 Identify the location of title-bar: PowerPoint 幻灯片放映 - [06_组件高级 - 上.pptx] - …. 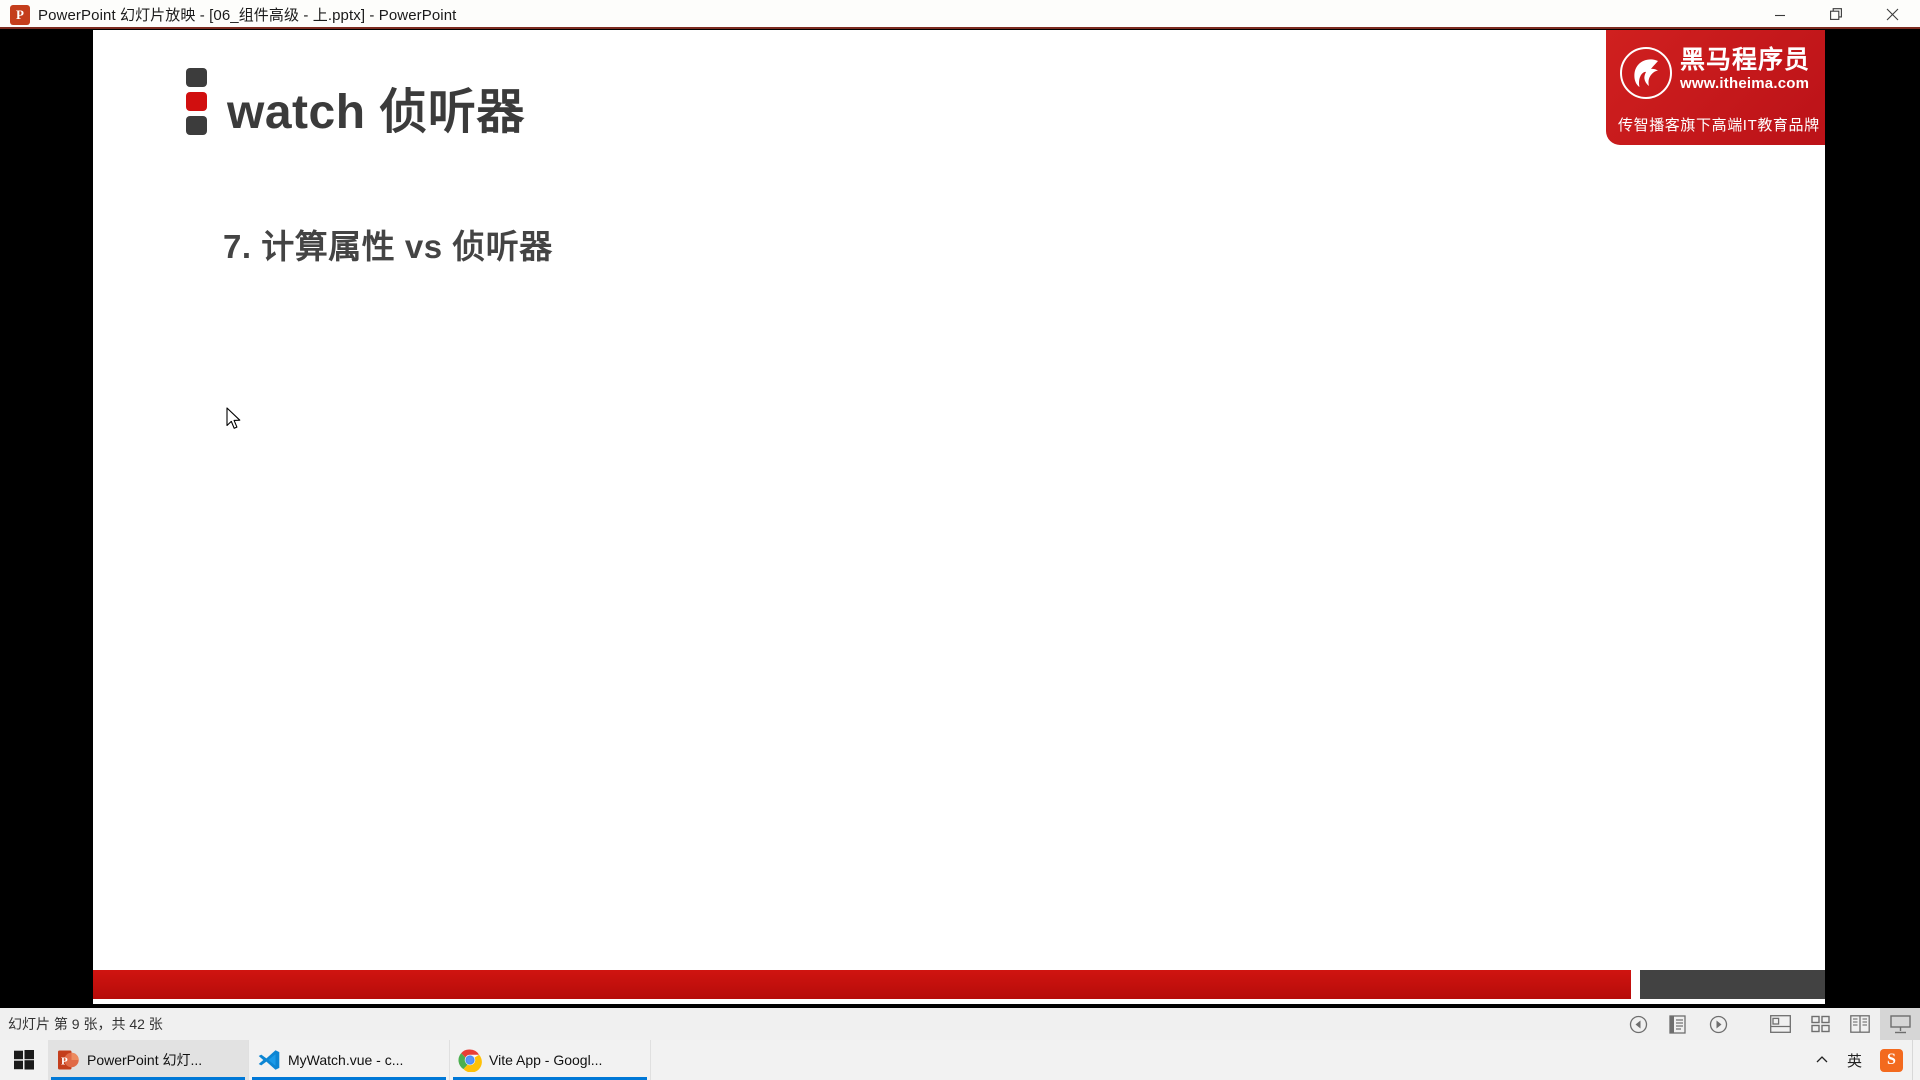
(960, 14).